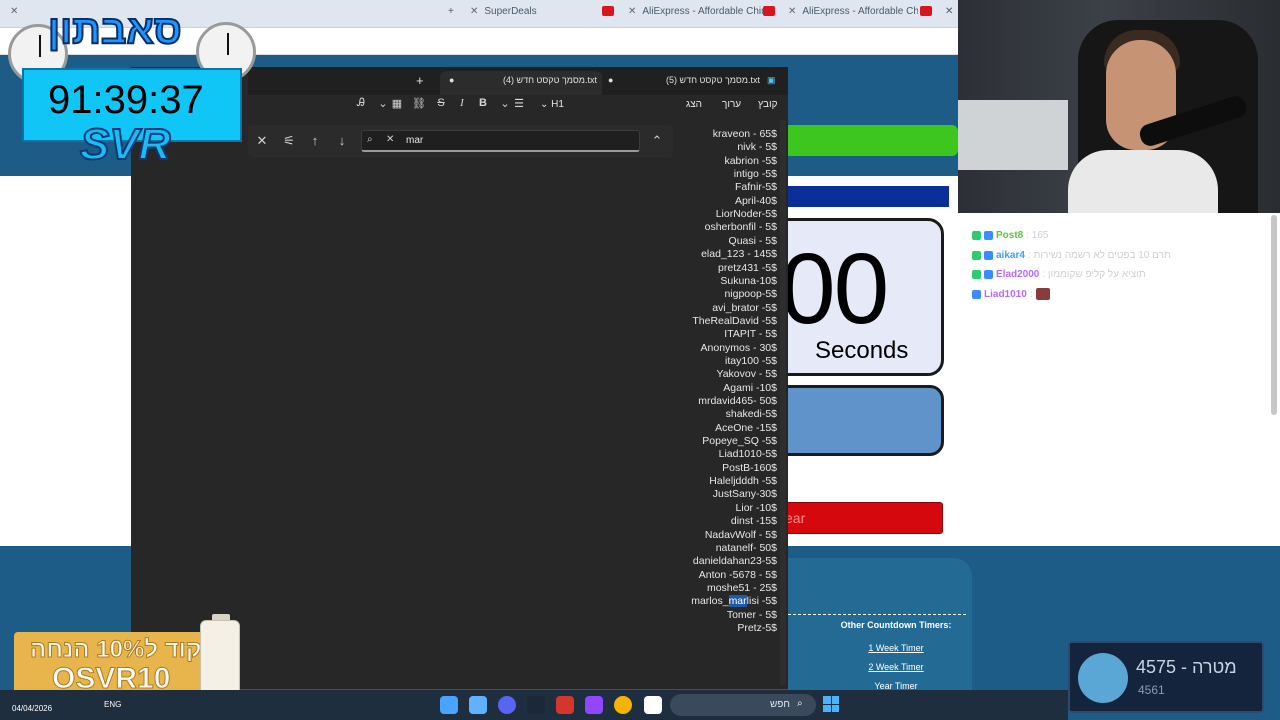 The height and width of the screenshot is (720, 1280). I want to click on text-line: danieldahan23-5$, so click(734, 561).